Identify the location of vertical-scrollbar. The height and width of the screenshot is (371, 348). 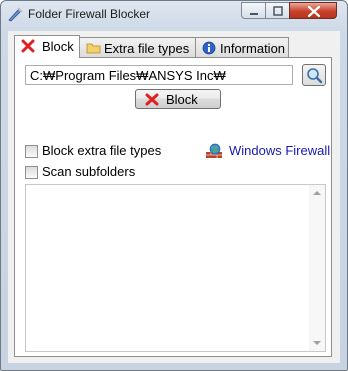
(317, 268).